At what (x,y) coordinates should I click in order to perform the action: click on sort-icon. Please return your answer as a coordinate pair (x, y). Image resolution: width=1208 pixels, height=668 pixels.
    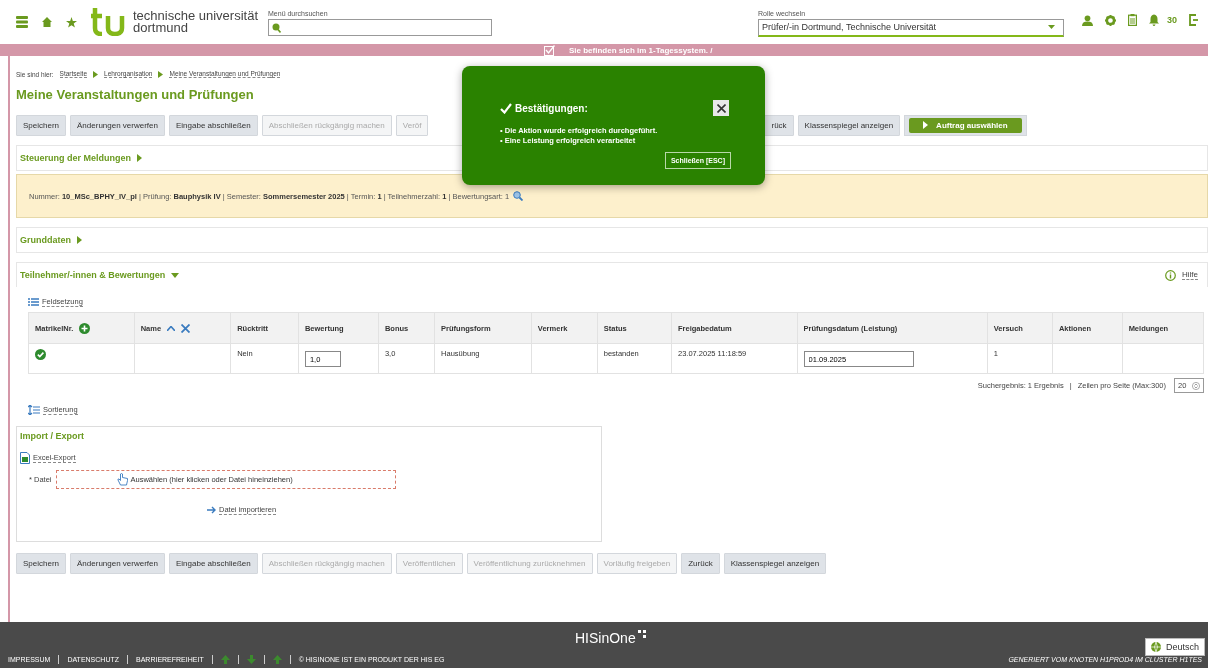
    Looking at the image, I should click on (34, 410).